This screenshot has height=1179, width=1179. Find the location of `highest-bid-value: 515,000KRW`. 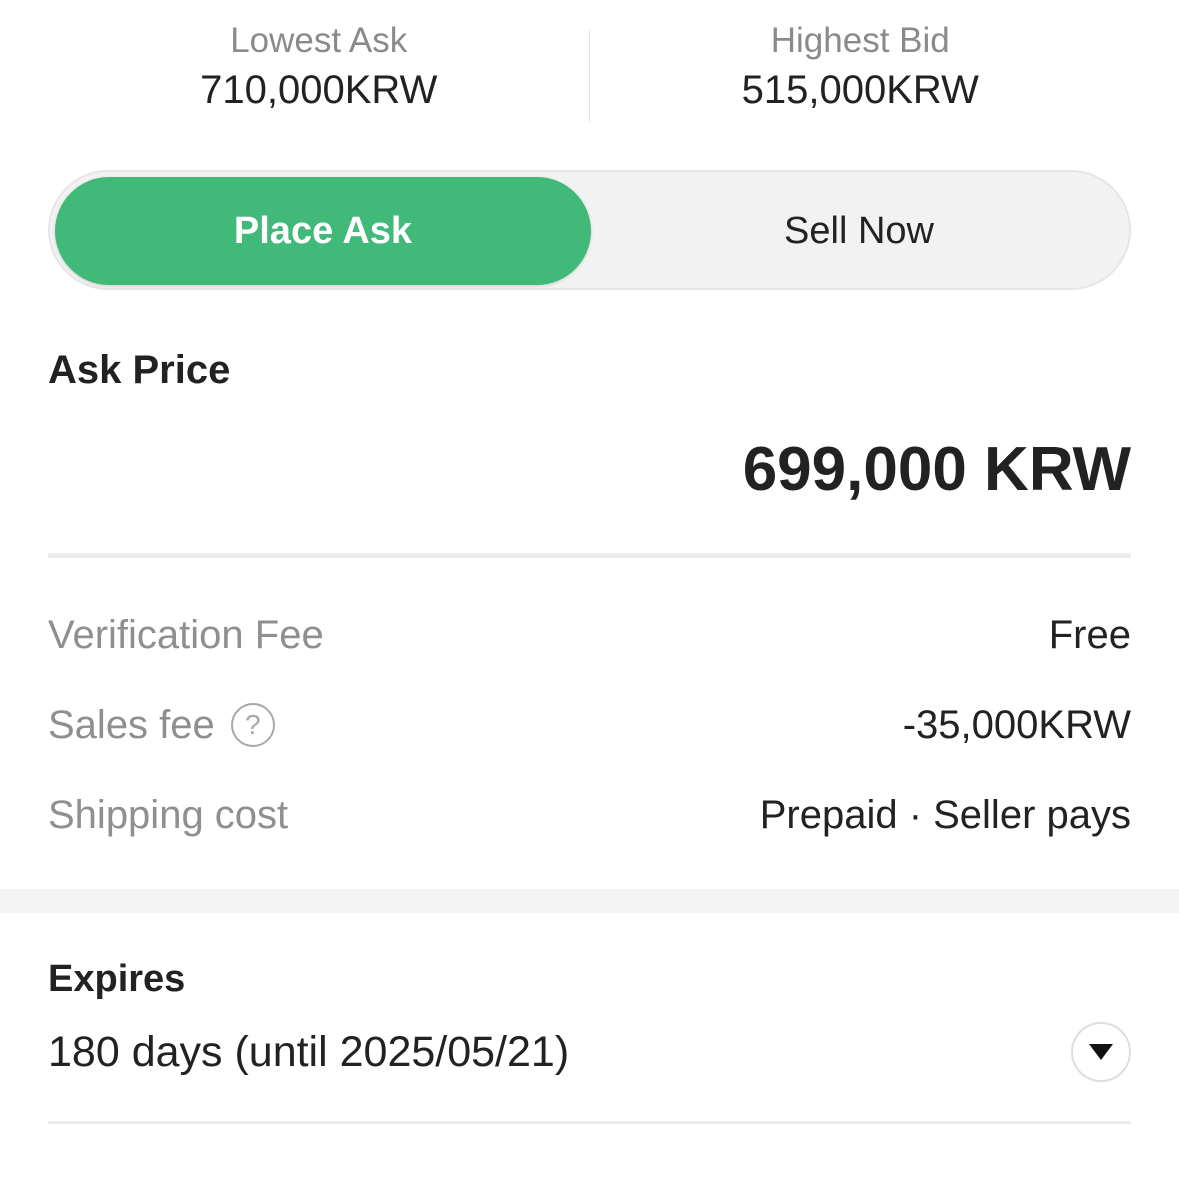

highest-bid-value: 515,000KRW is located at coordinates (860, 90).